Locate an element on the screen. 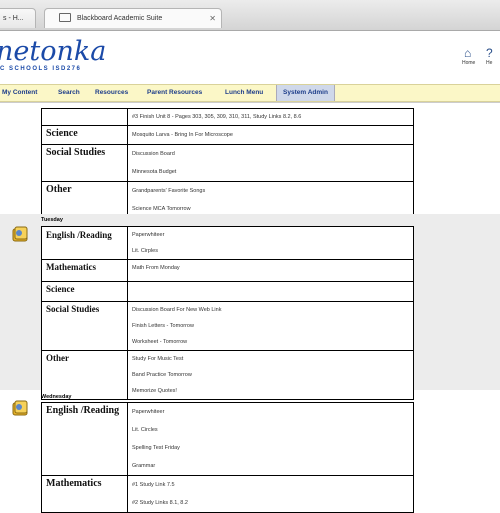 The image size is (500, 513). table-row: Science is located at coordinates (227, 291).